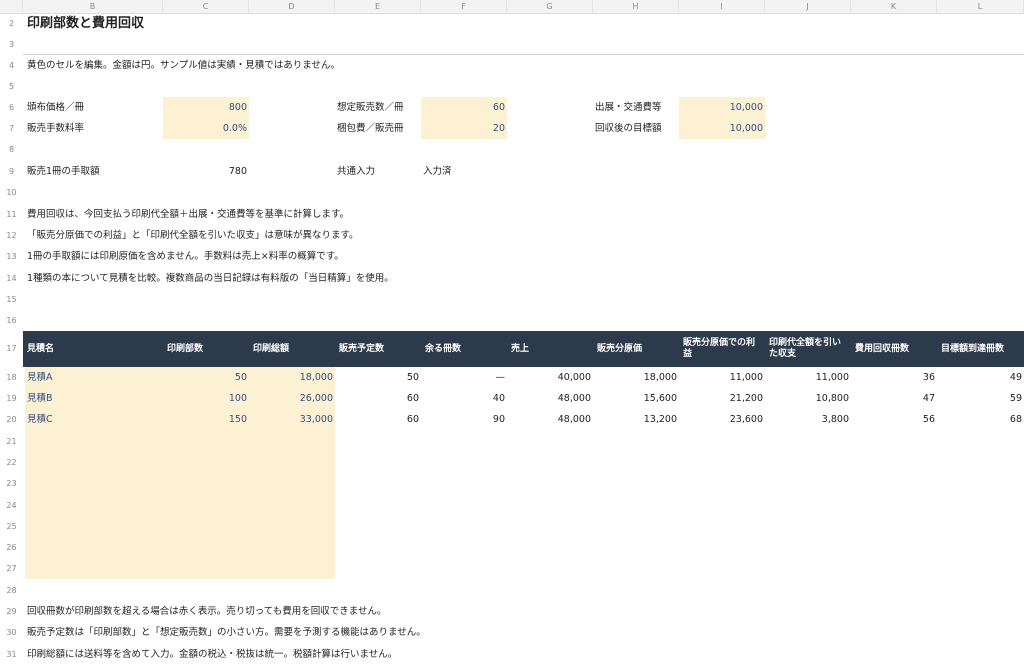 Image resolution: width=1024 pixels, height=665 pixels. What do you see at coordinates (11, 569) in the screenshot?
I see `row-header-27: 27` at bounding box center [11, 569].